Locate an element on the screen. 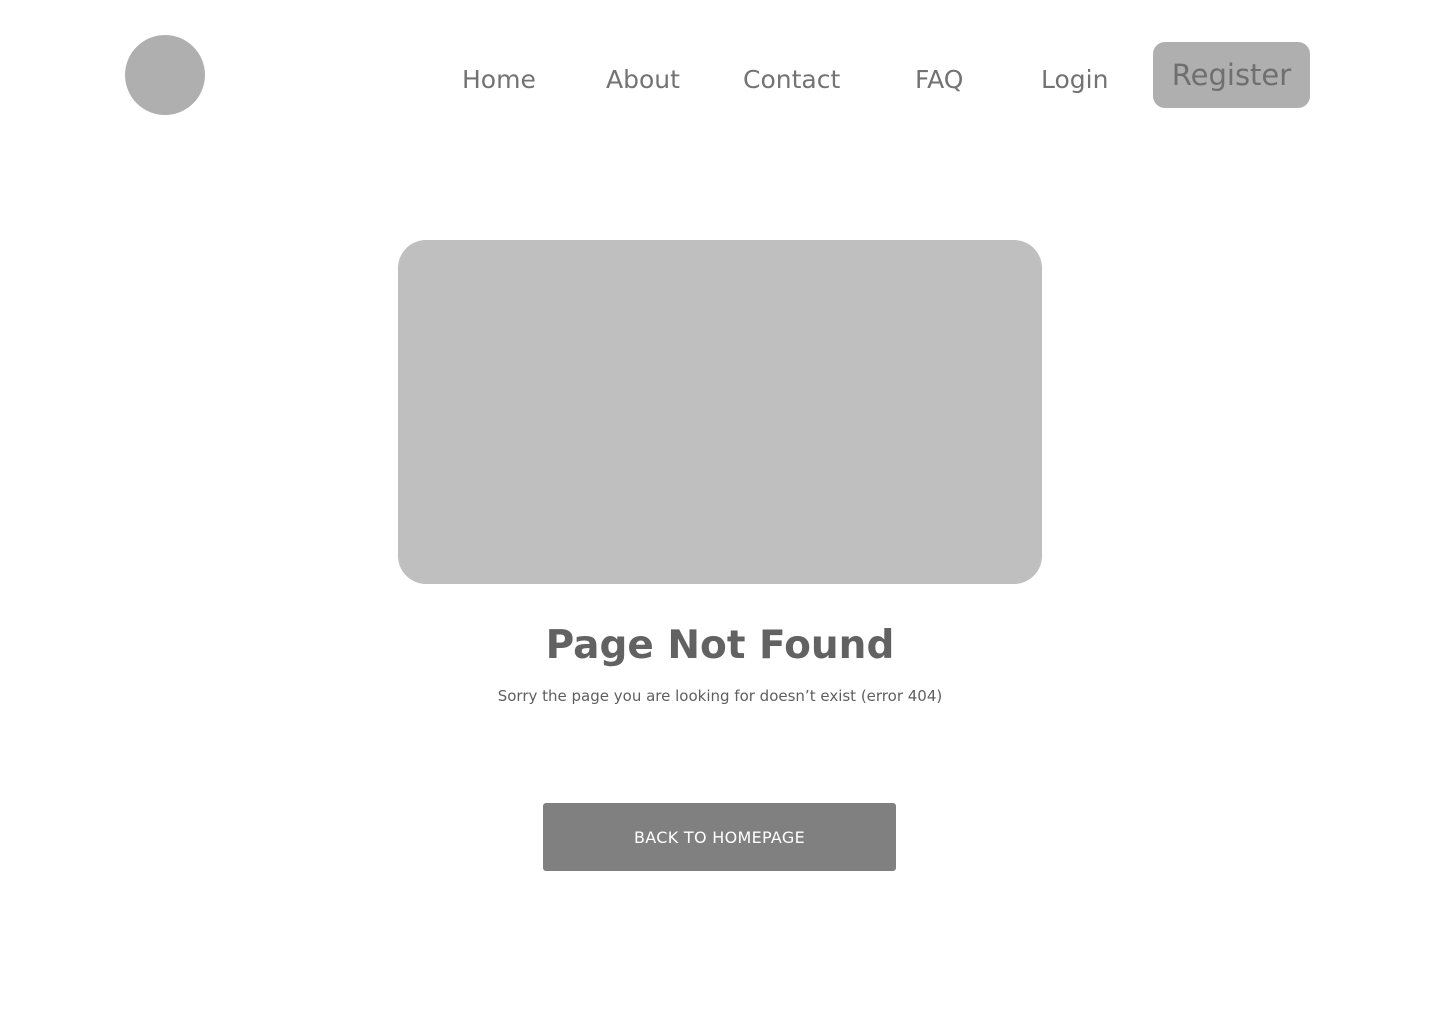 This screenshot has width=1440, height=1024. nav-about-link: About is located at coordinates (643, 80).